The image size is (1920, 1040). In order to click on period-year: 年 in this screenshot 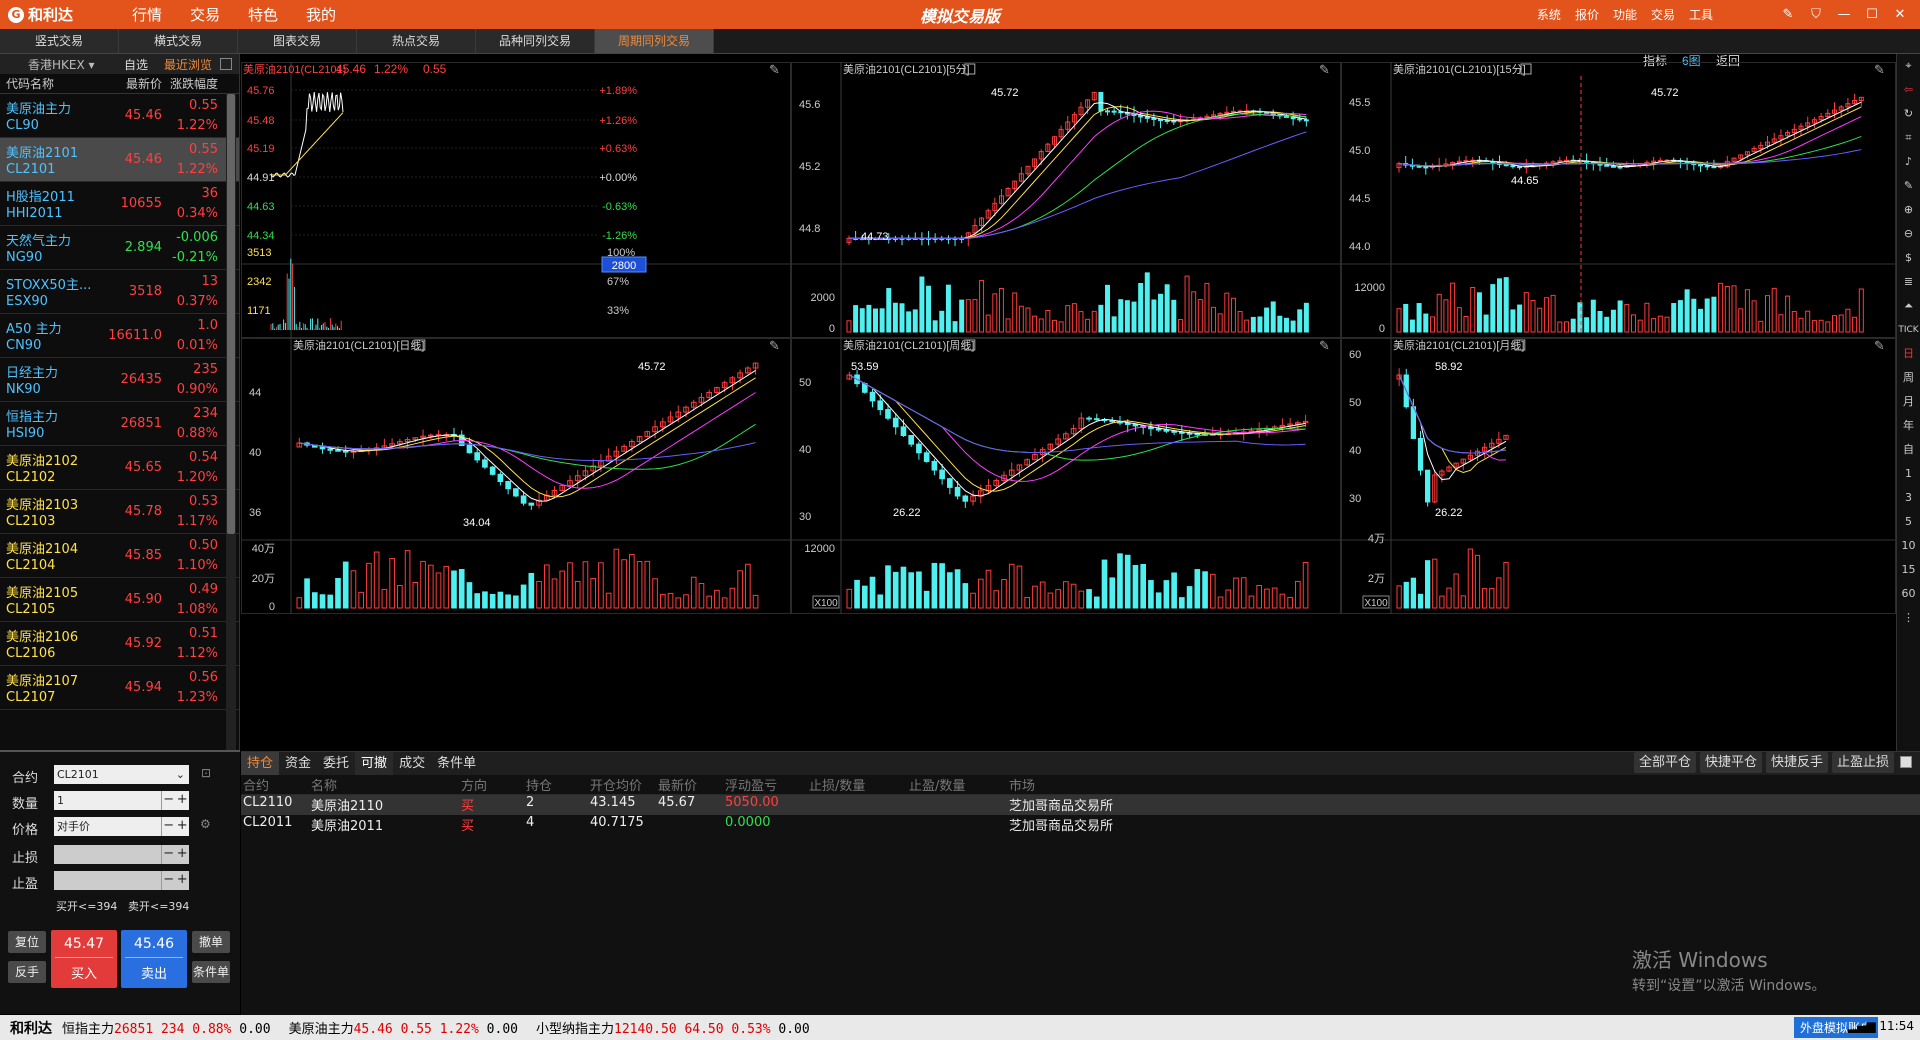, I will do `click(1908, 426)`.